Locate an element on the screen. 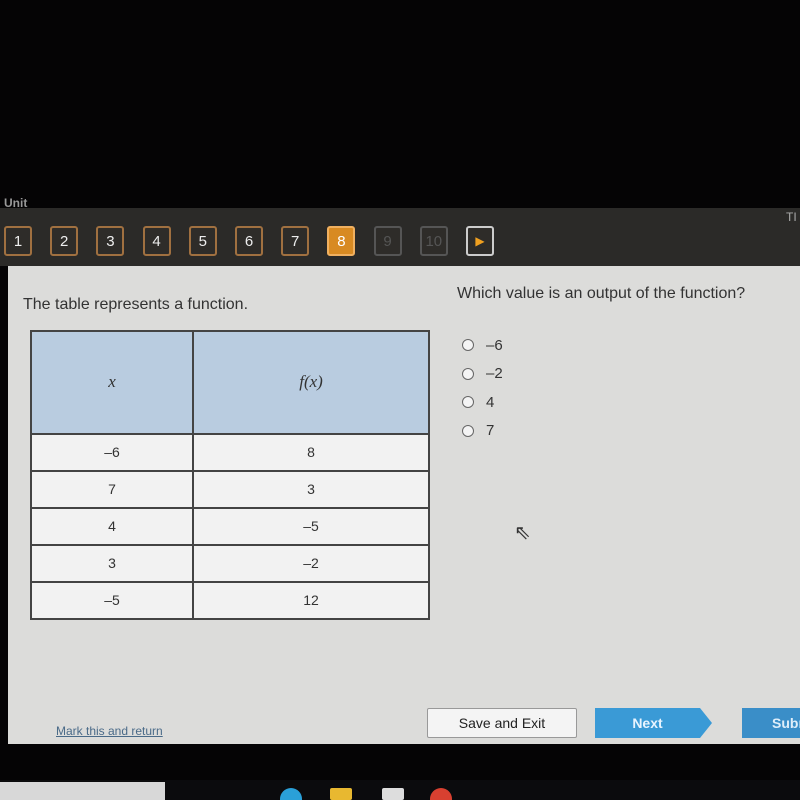 Image resolution: width=800 pixels, height=800 pixels. header-x: x is located at coordinates (112, 382).